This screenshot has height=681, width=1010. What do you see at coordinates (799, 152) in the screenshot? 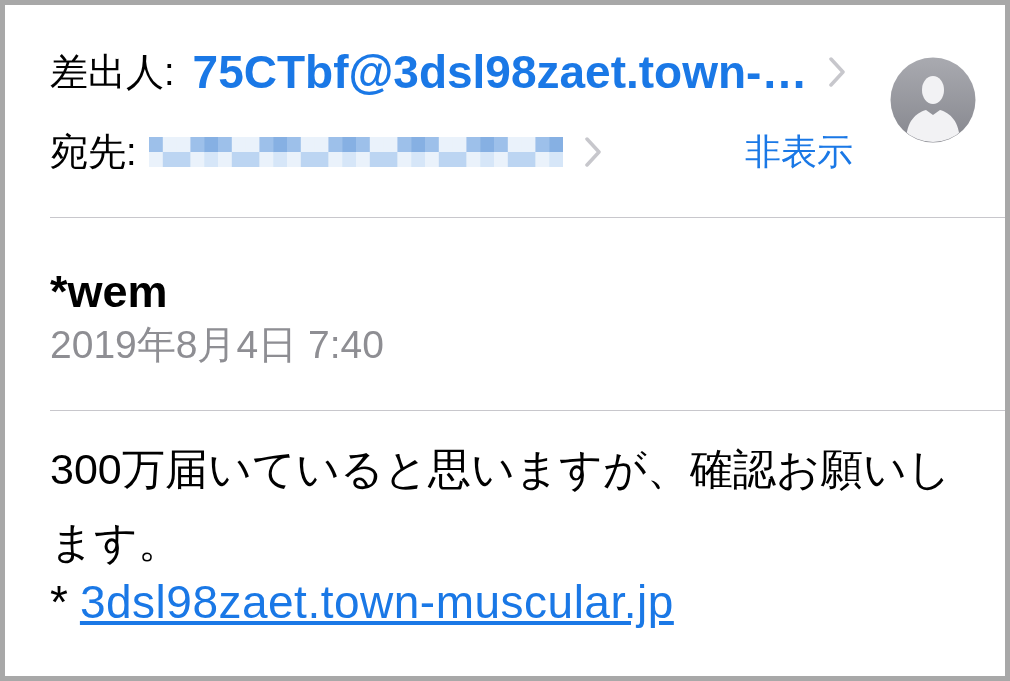
I see `hide-link: 非表示` at bounding box center [799, 152].